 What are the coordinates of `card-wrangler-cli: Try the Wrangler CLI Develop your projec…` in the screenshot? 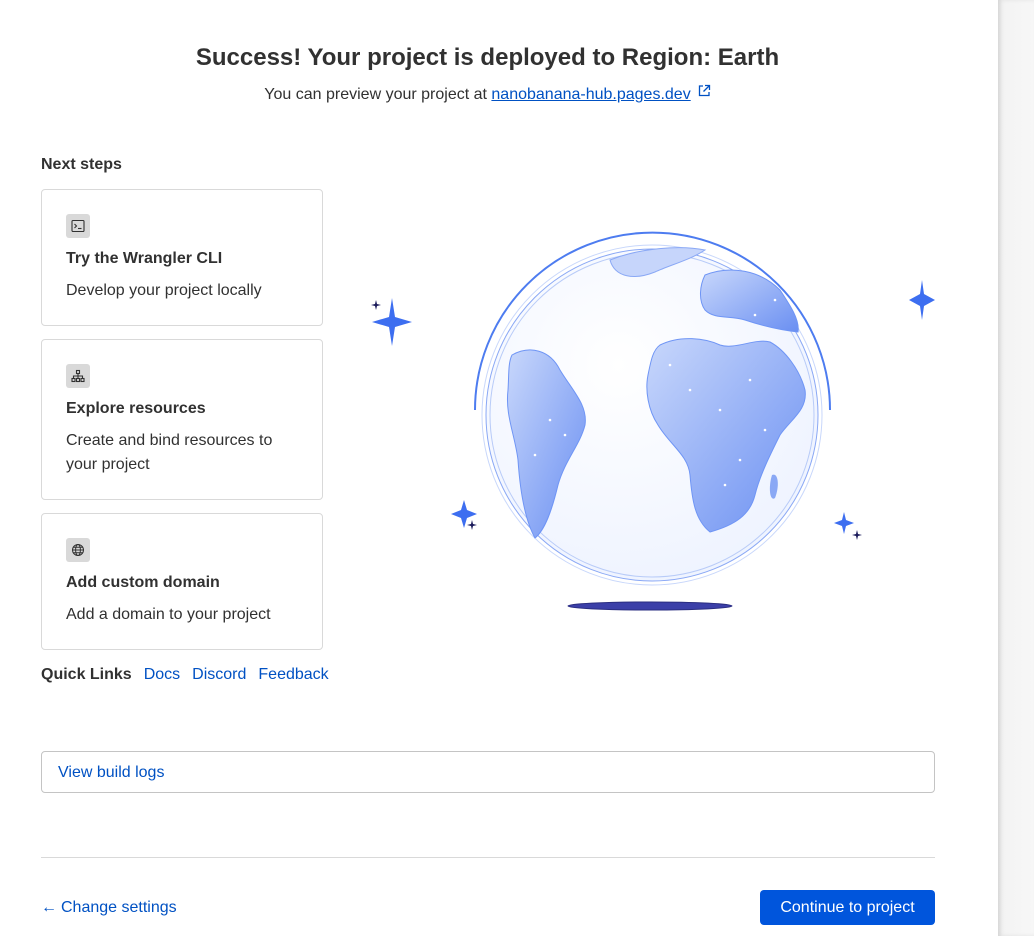 It's located at (182, 257).